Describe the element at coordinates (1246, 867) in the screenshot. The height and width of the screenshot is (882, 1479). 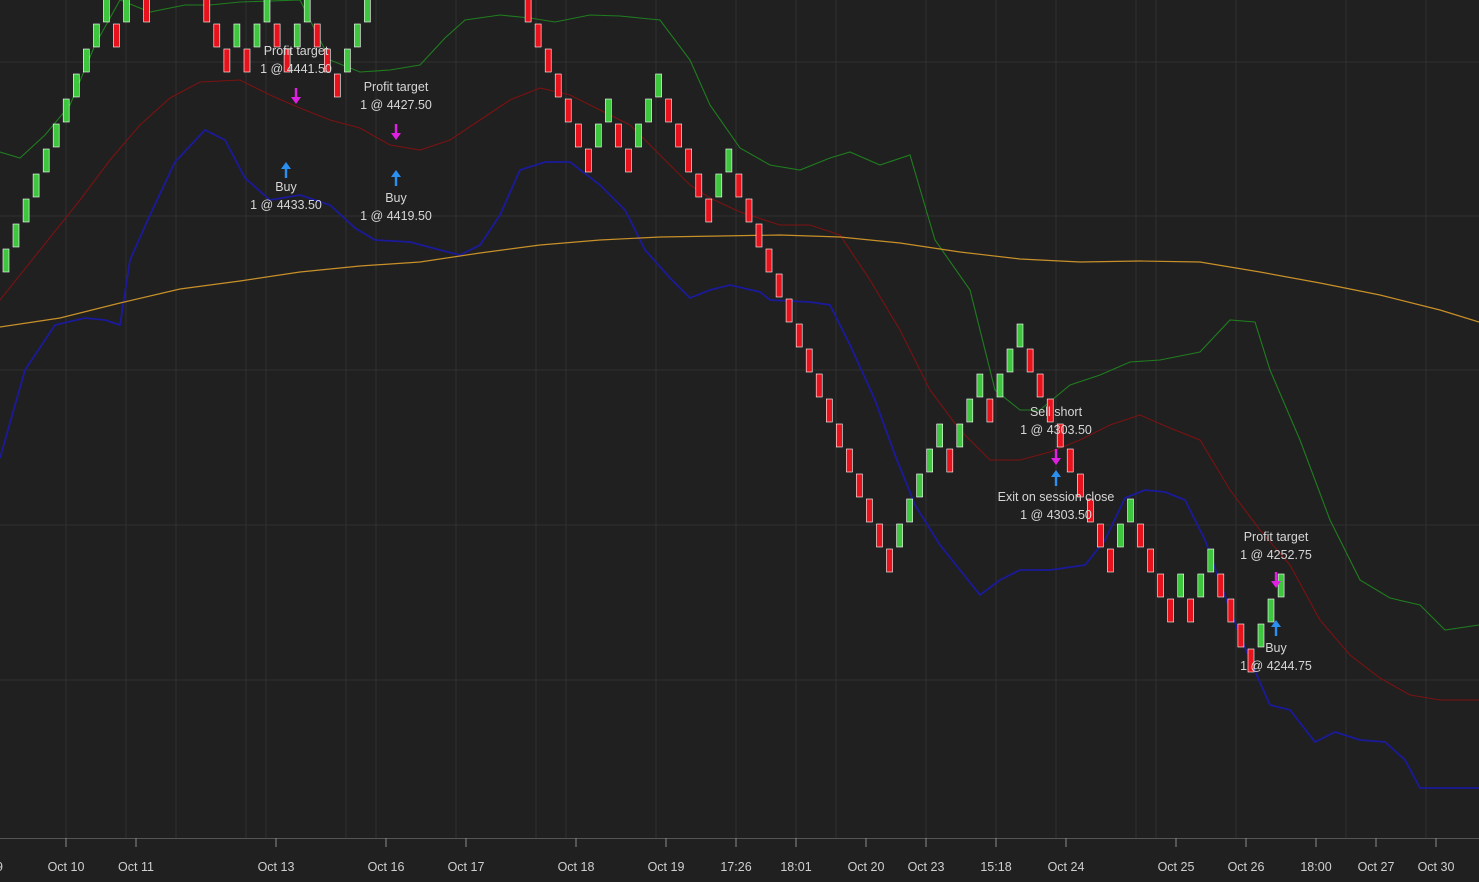
I see `x-tick-label: Oct 26` at that location.